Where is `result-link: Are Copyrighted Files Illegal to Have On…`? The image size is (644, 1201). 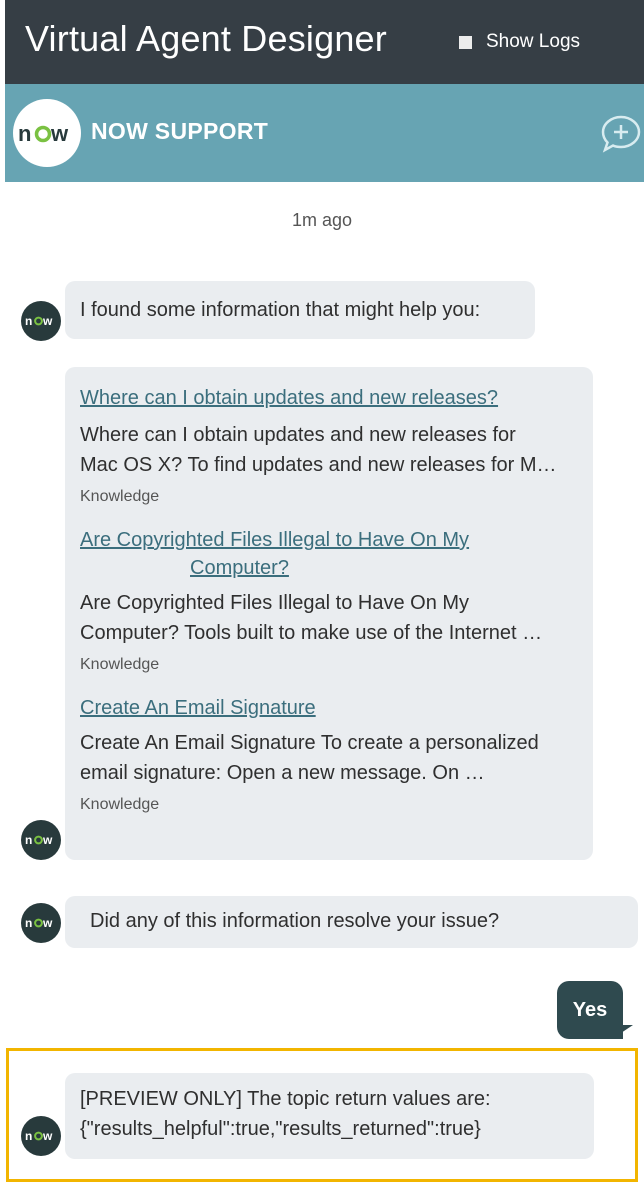
result-link: Are Copyrighted Files Illegal to Have On… is located at coordinates (329, 554).